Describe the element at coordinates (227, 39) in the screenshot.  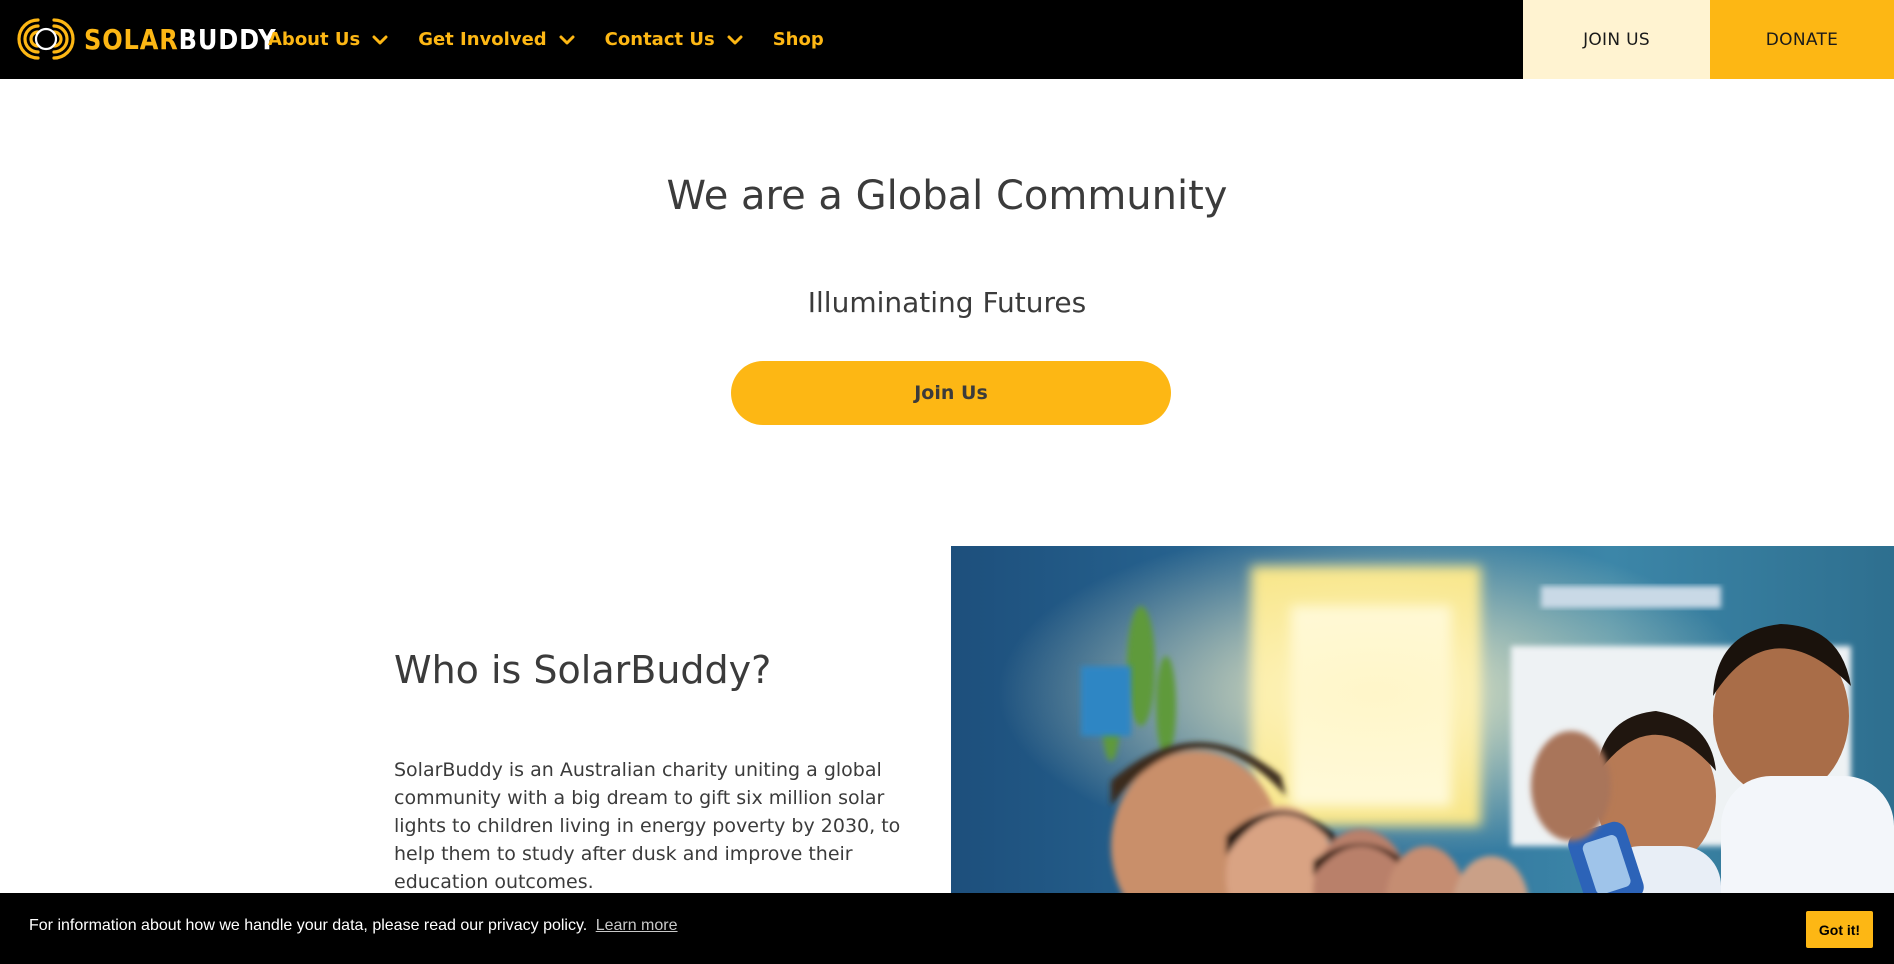
I see `logo-word-buddy: BUDDY` at that location.